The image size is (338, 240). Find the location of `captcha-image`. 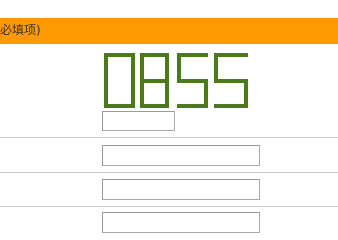

captcha-image is located at coordinates (176, 80).